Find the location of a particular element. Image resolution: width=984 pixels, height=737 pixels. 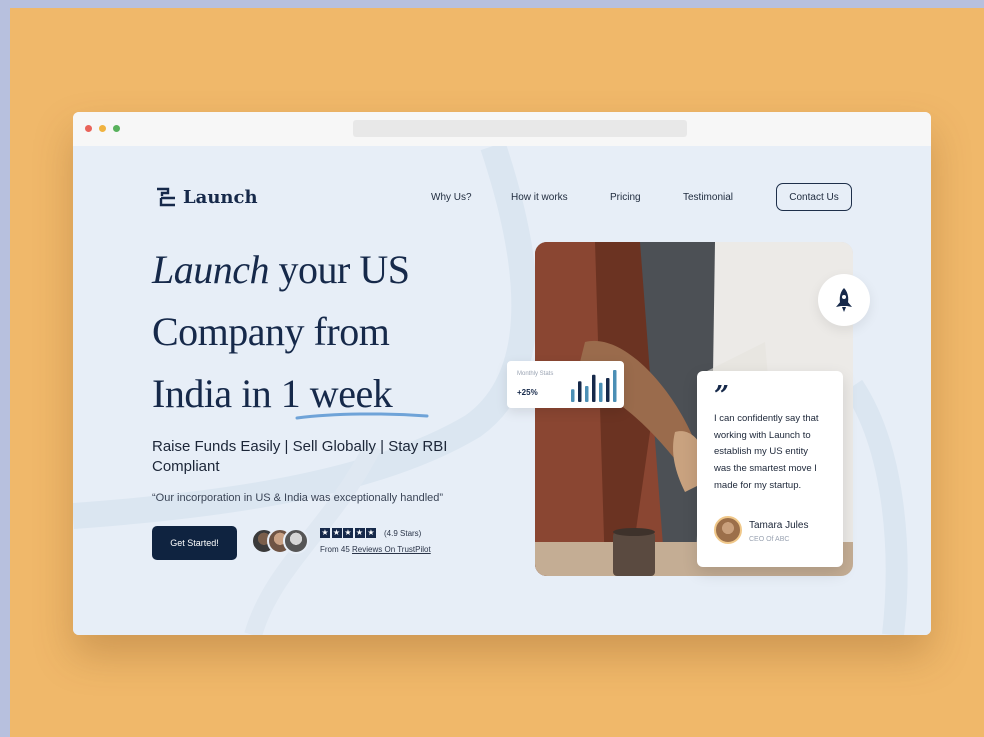

brand-name: Launch is located at coordinates (220, 197).